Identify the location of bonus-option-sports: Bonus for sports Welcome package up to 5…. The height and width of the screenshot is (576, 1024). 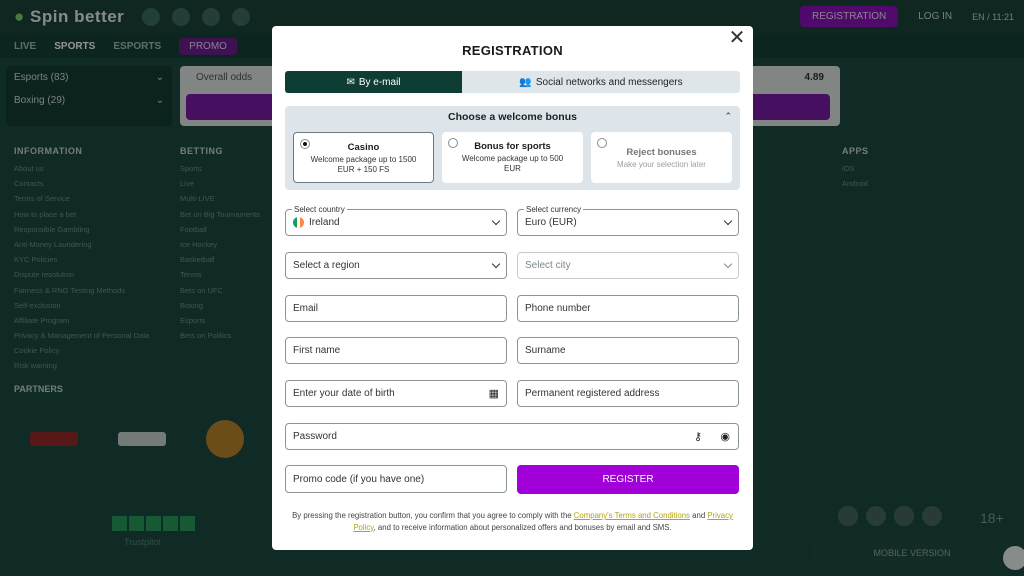
(512, 157).